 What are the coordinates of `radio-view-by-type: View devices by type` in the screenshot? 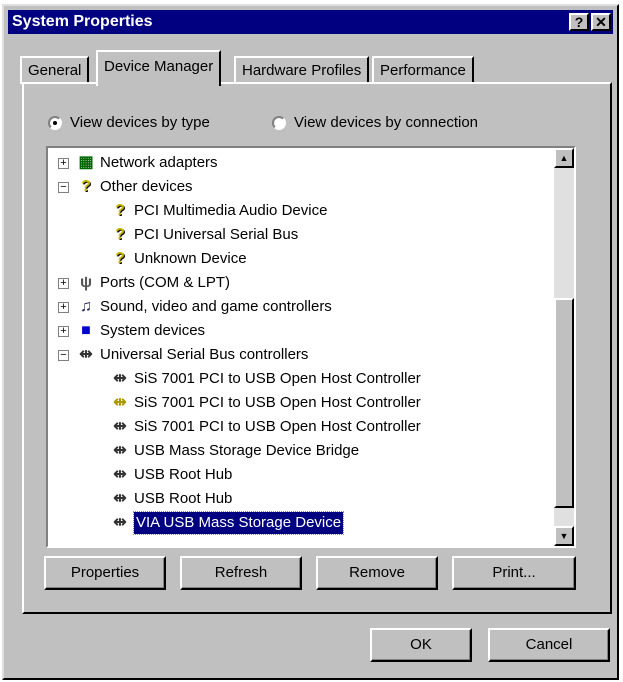 It's located at (129, 122).